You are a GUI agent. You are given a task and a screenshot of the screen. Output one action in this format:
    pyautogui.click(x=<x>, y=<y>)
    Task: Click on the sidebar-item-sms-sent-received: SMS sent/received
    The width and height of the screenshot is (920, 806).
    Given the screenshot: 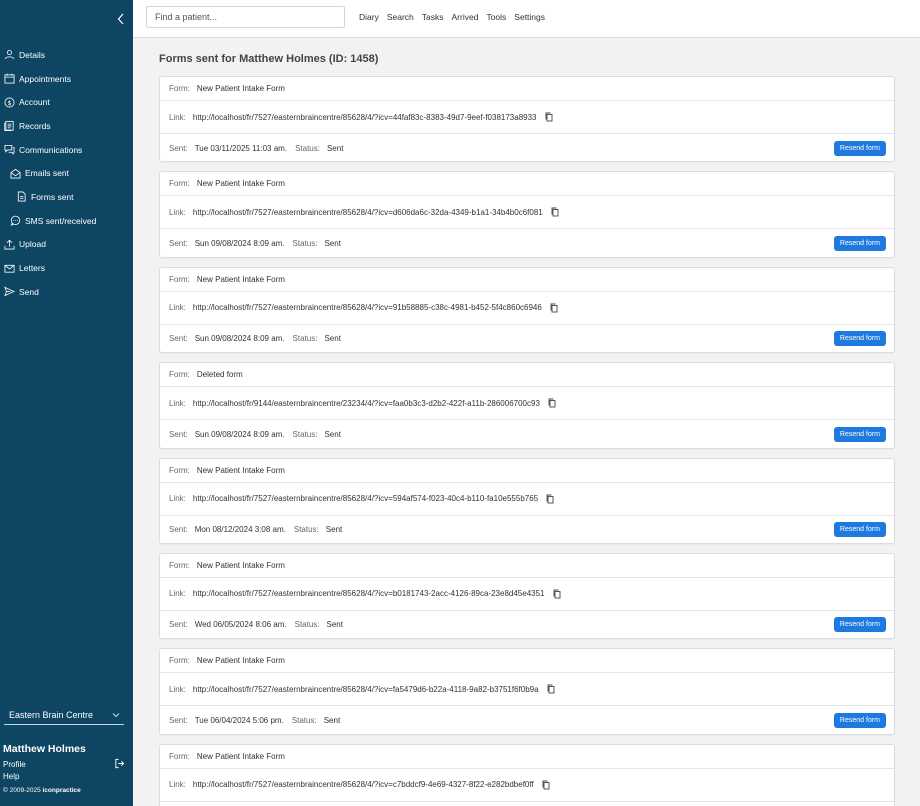 What is the action you would take?
    pyautogui.click(x=66, y=221)
    